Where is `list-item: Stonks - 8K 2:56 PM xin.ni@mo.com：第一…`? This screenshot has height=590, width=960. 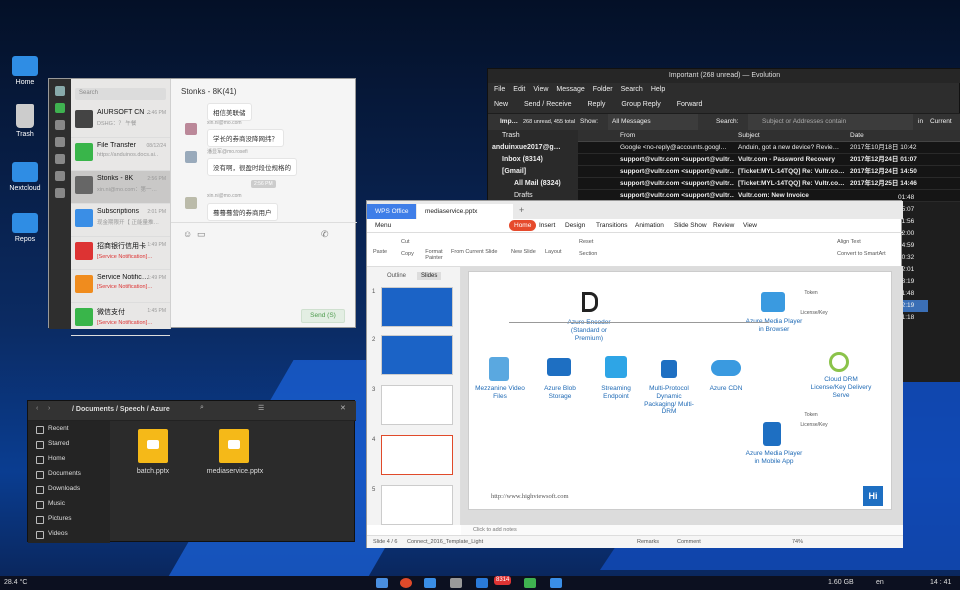 list-item: Stonks - 8K 2:56 PM xin.ni@mo.com：第一… is located at coordinates (120, 187).